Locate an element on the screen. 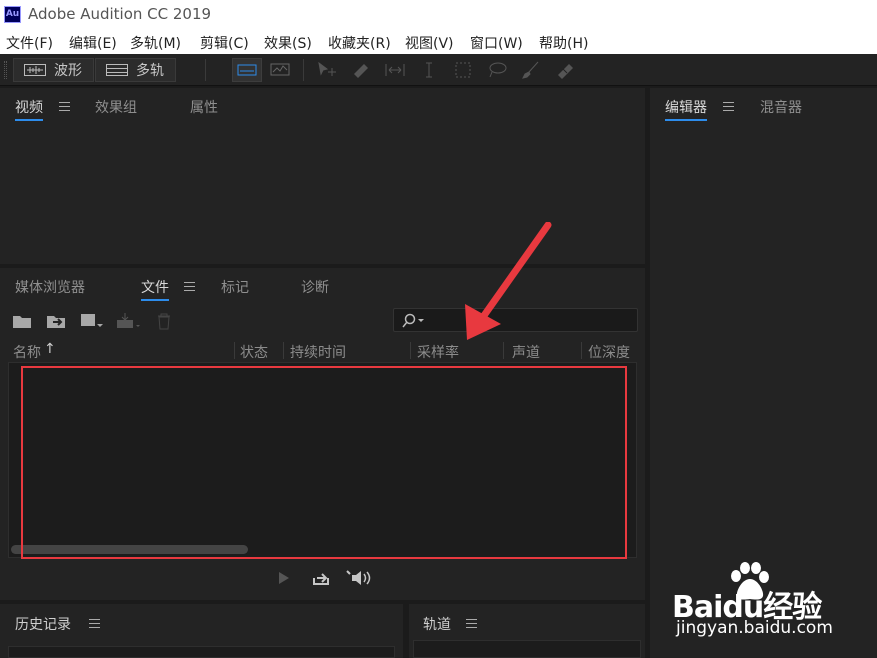 The image size is (877, 658). slip-tool is located at coordinates (395, 70).